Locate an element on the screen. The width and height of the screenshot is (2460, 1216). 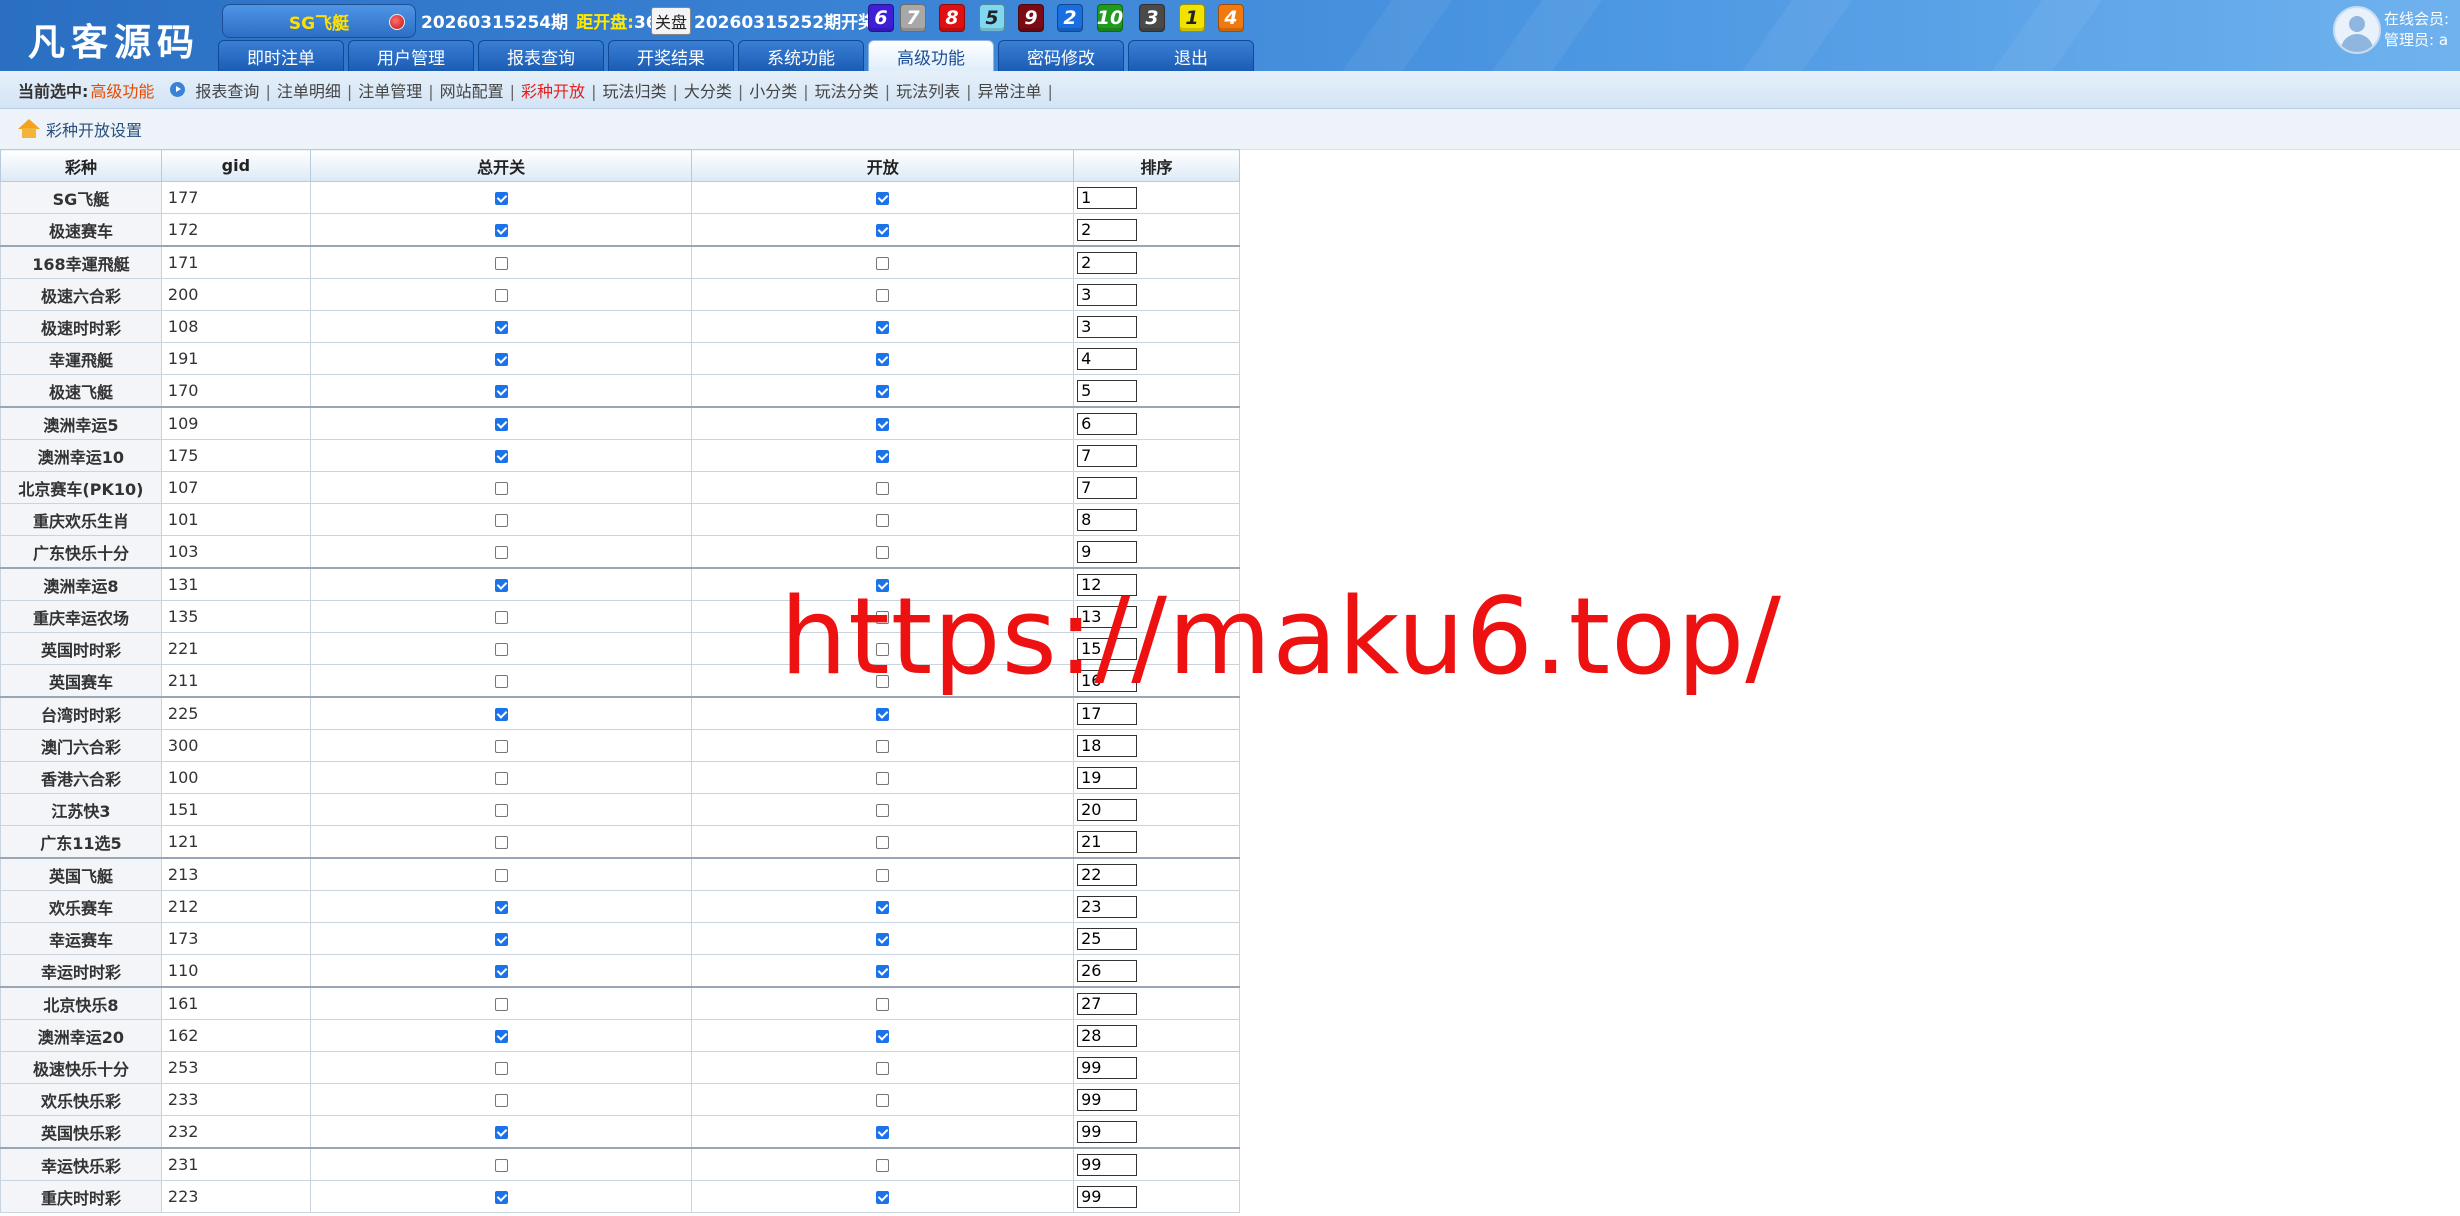
nav-tab: 用户管理 is located at coordinates (411, 55).